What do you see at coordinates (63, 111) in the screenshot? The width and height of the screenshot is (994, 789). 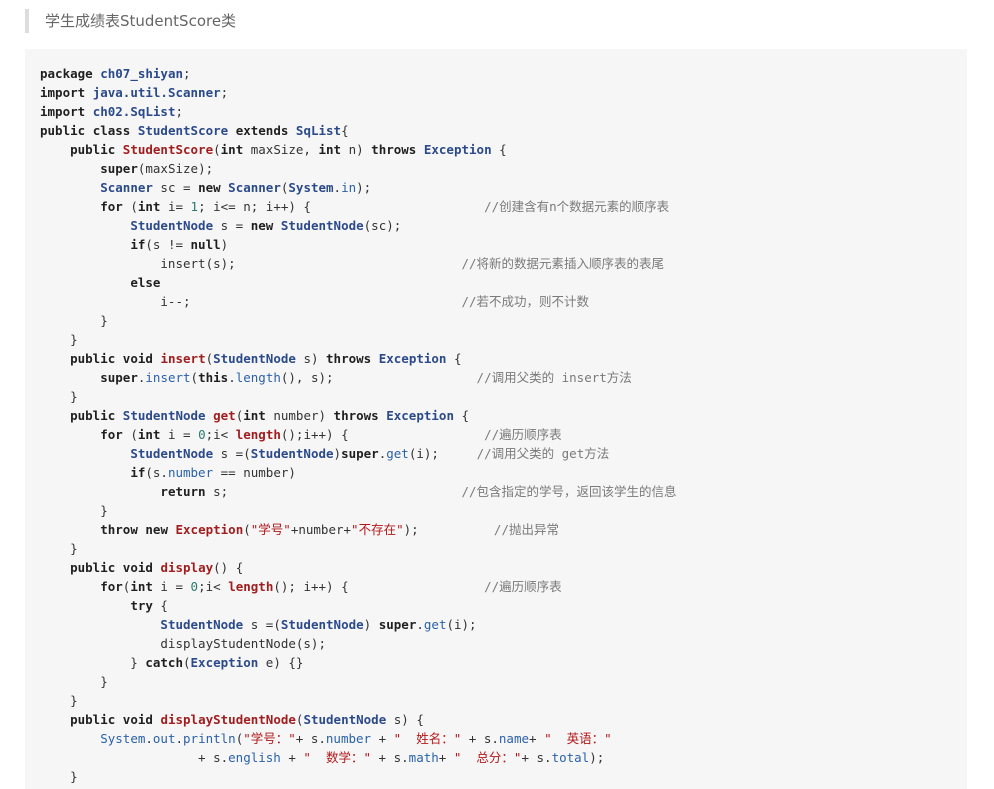 I see `code-keyword: import` at bounding box center [63, 111].